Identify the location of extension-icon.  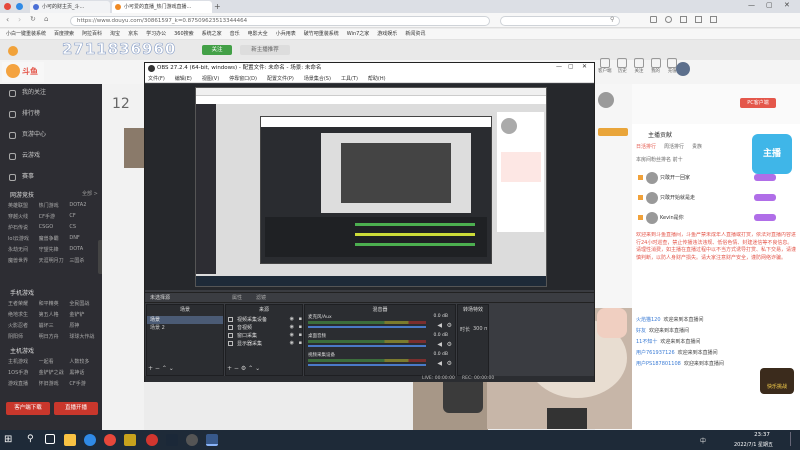
(653, 19).